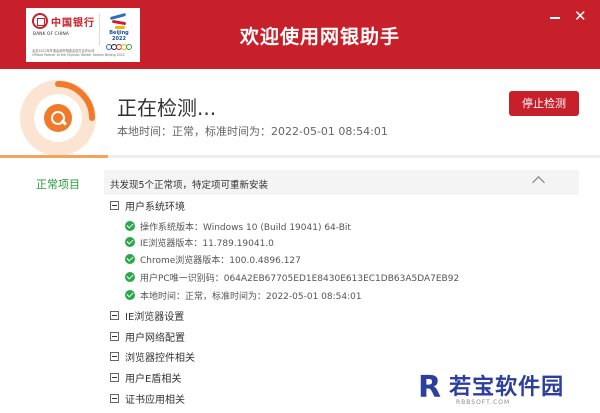  What do you see at coordinates (251, 296) in the screenshot?
I see `item-label: 本地时间：正常，标准时间为：2022-05-01 08:54:01` at bounding box center [251, 296].